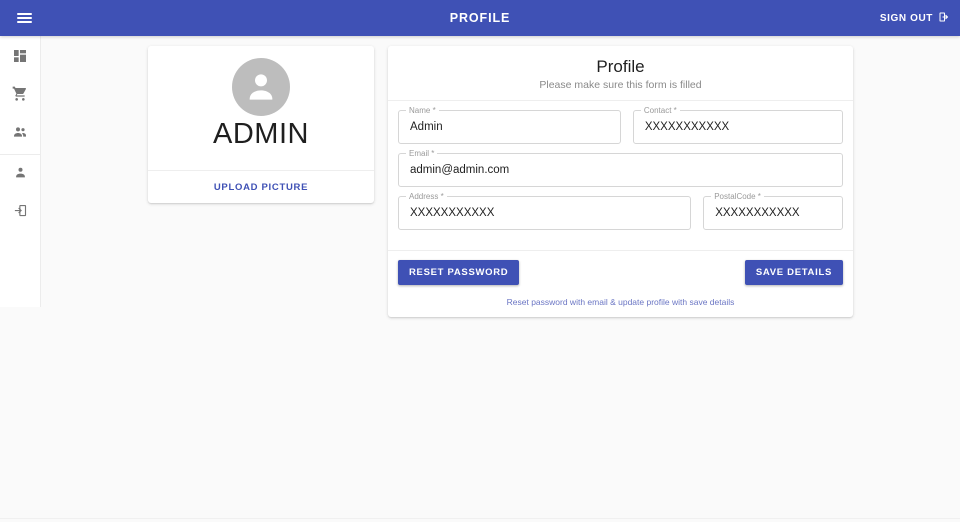 The height and width of the screenshot is (522, 960). I want to click on sign-out-button: SIGN OUT, so click(915, 18).